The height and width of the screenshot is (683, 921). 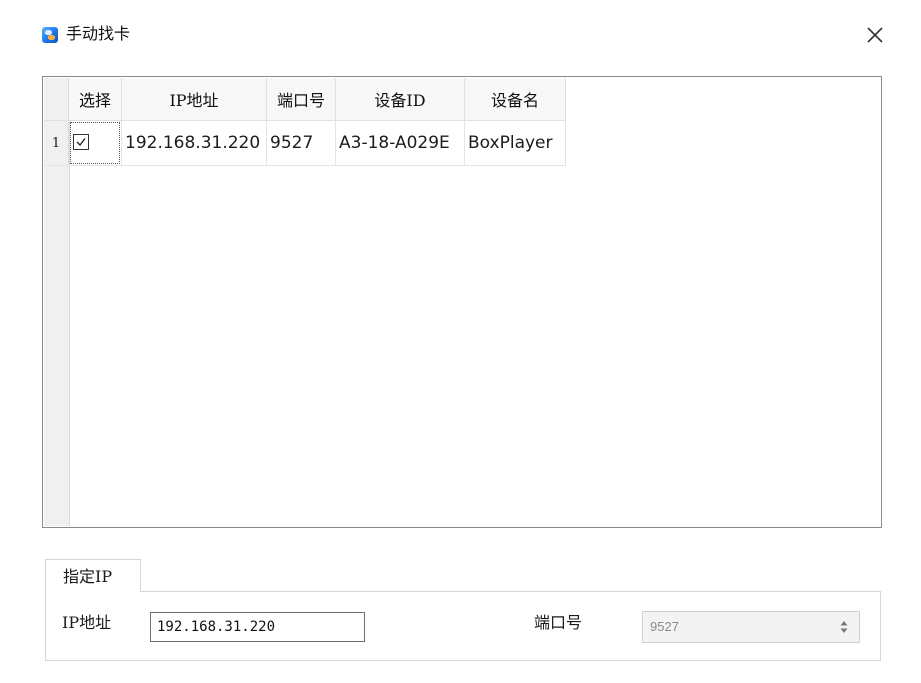 What do you see at coordinates (56, 99) in the screenshot?
I see `grid-corner-cell` at bounding box center [56, 99].